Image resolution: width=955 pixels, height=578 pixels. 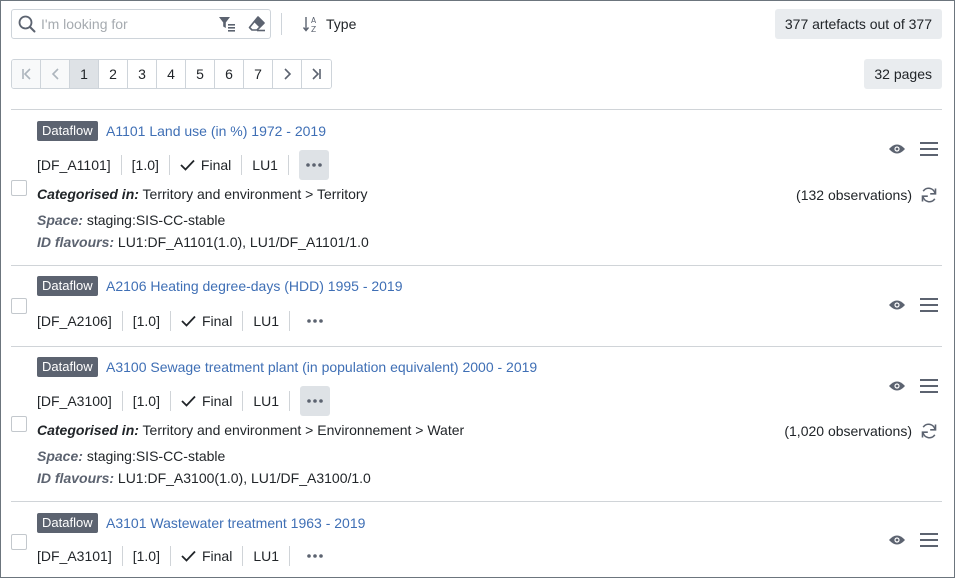 I want to click on flavours-value: LU1:DF_A1101(1.0), LU1/DF_A1101/1.0, so click(x=243, y=242).